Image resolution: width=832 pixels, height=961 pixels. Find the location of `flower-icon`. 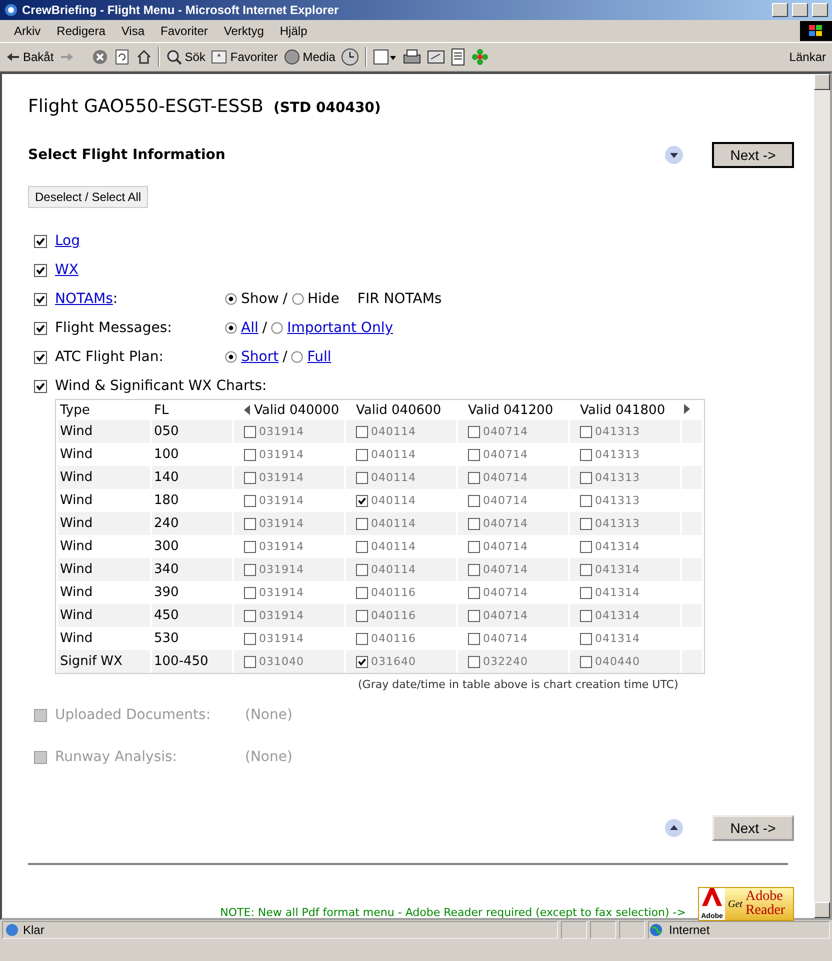

flower-icon is located at coordinates (480, 57).